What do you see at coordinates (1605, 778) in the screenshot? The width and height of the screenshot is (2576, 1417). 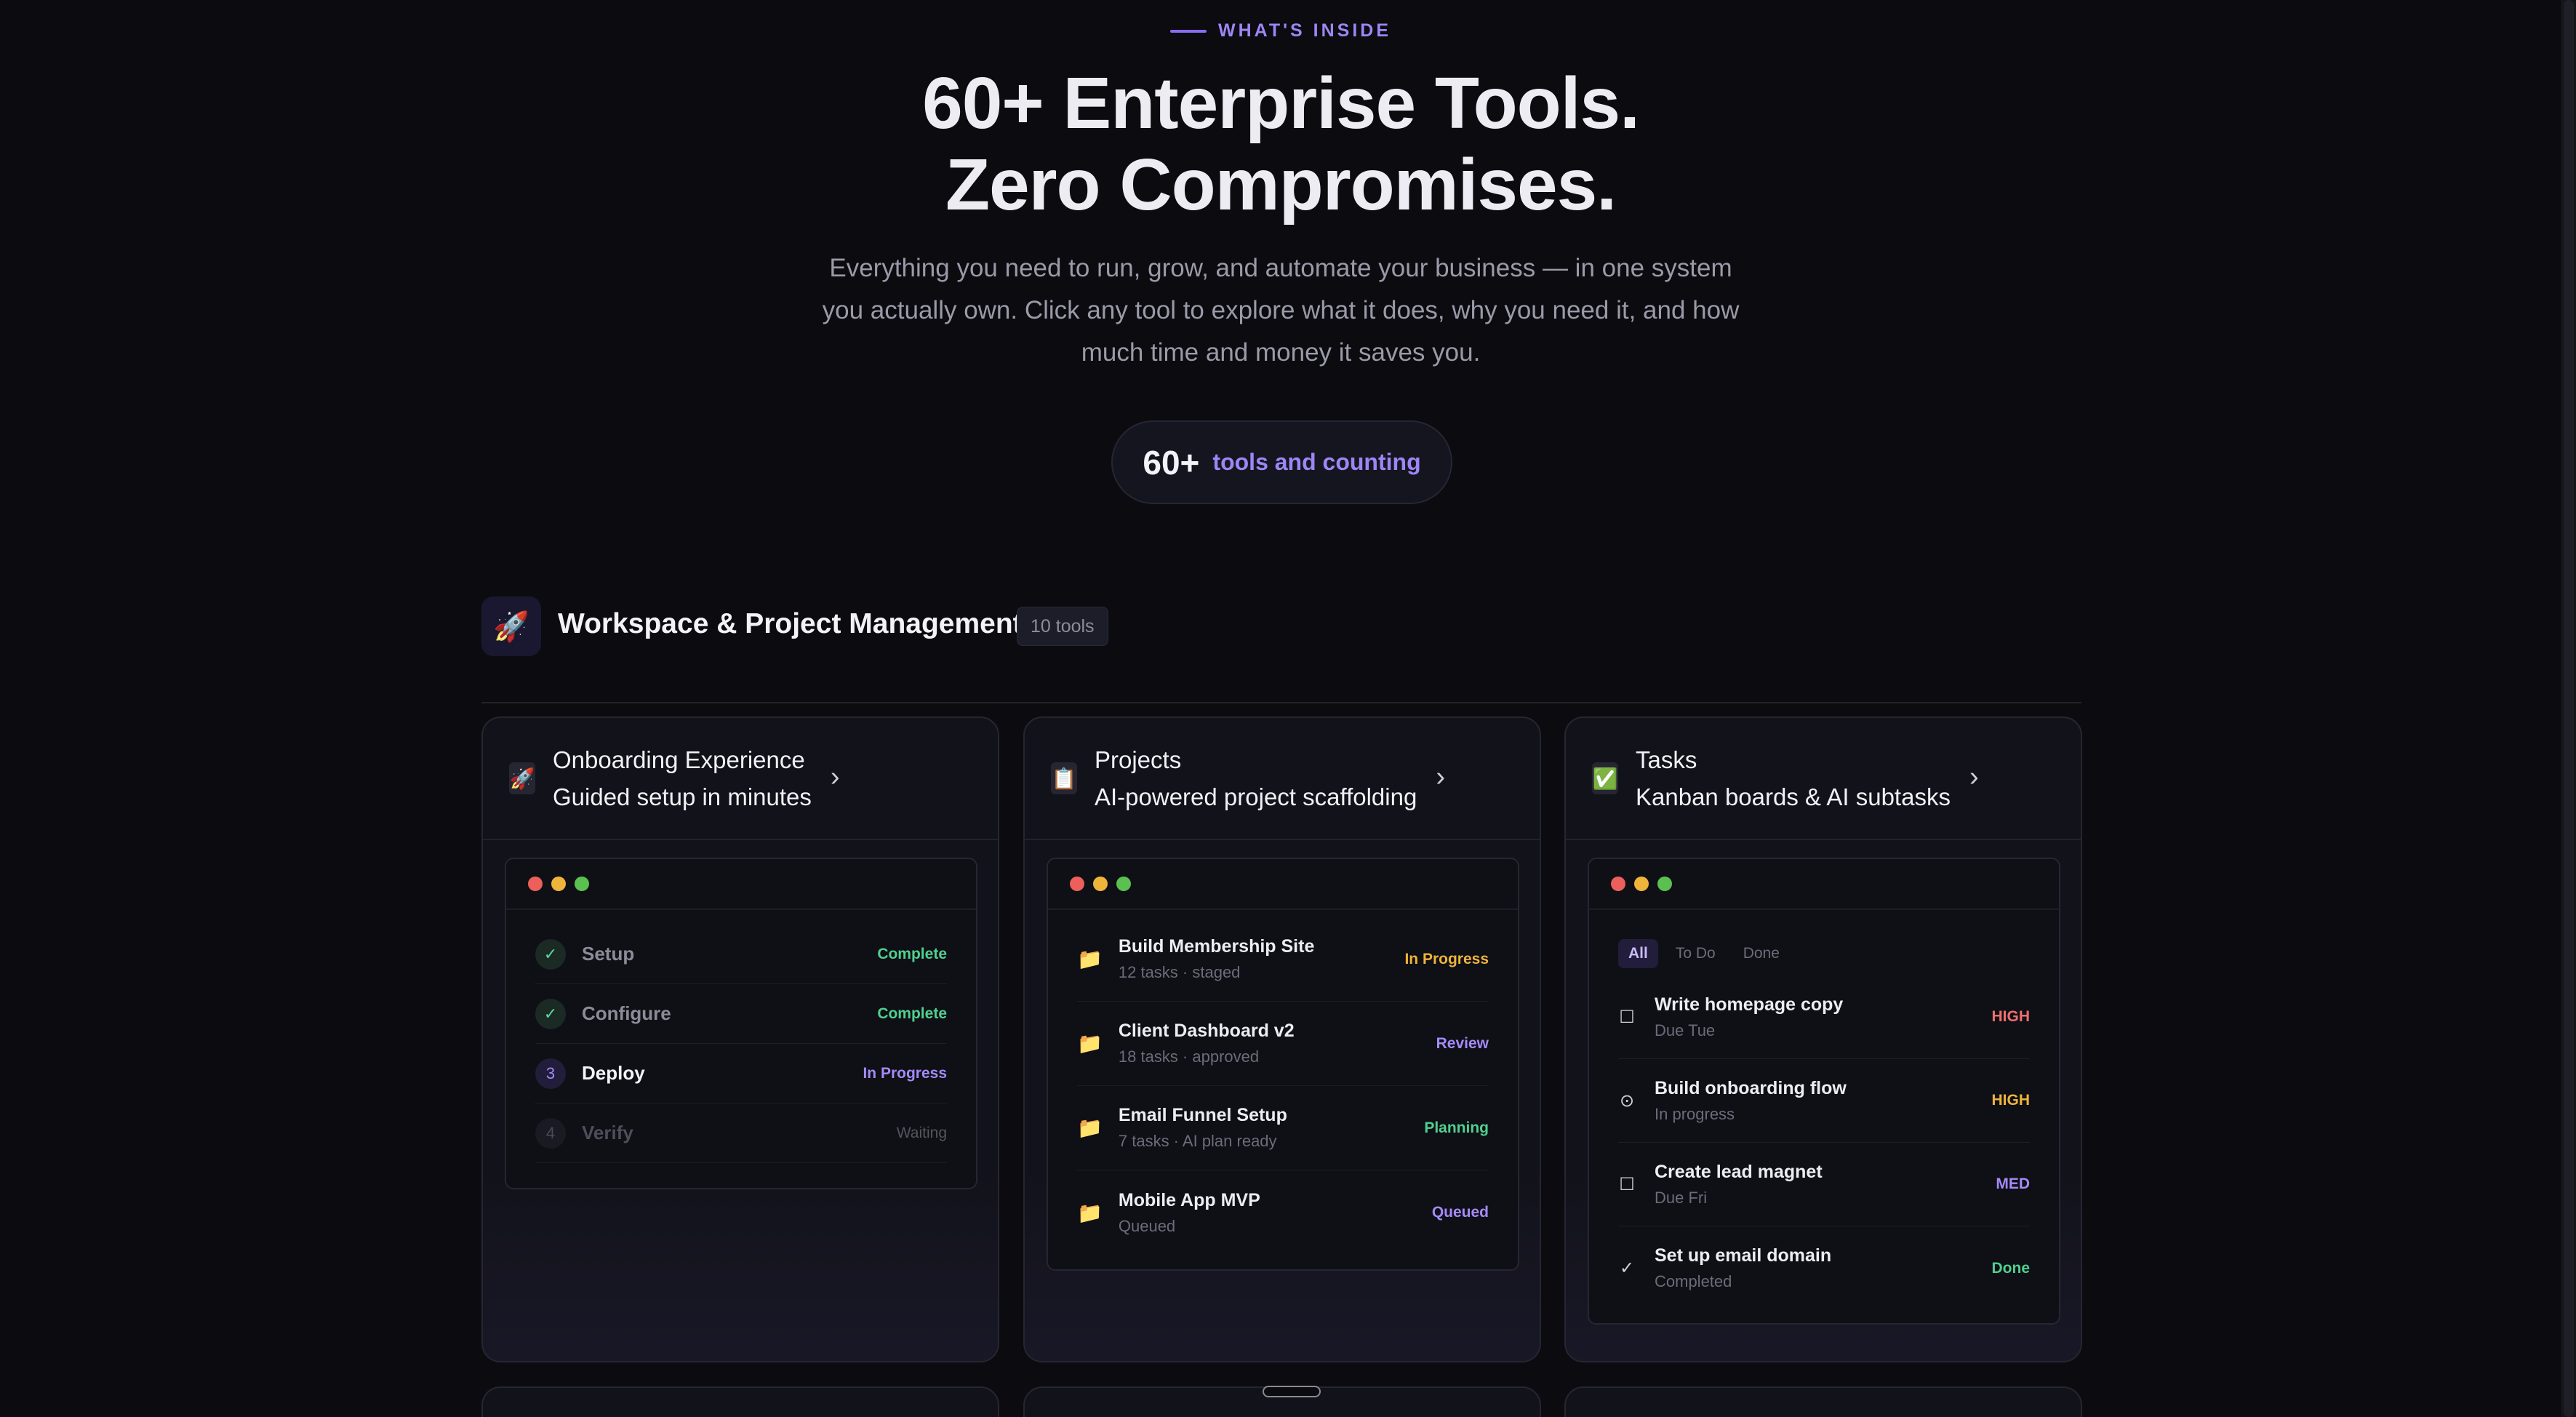 I see `checkbox-icon: ✅` at bounding box center [1605, 778].